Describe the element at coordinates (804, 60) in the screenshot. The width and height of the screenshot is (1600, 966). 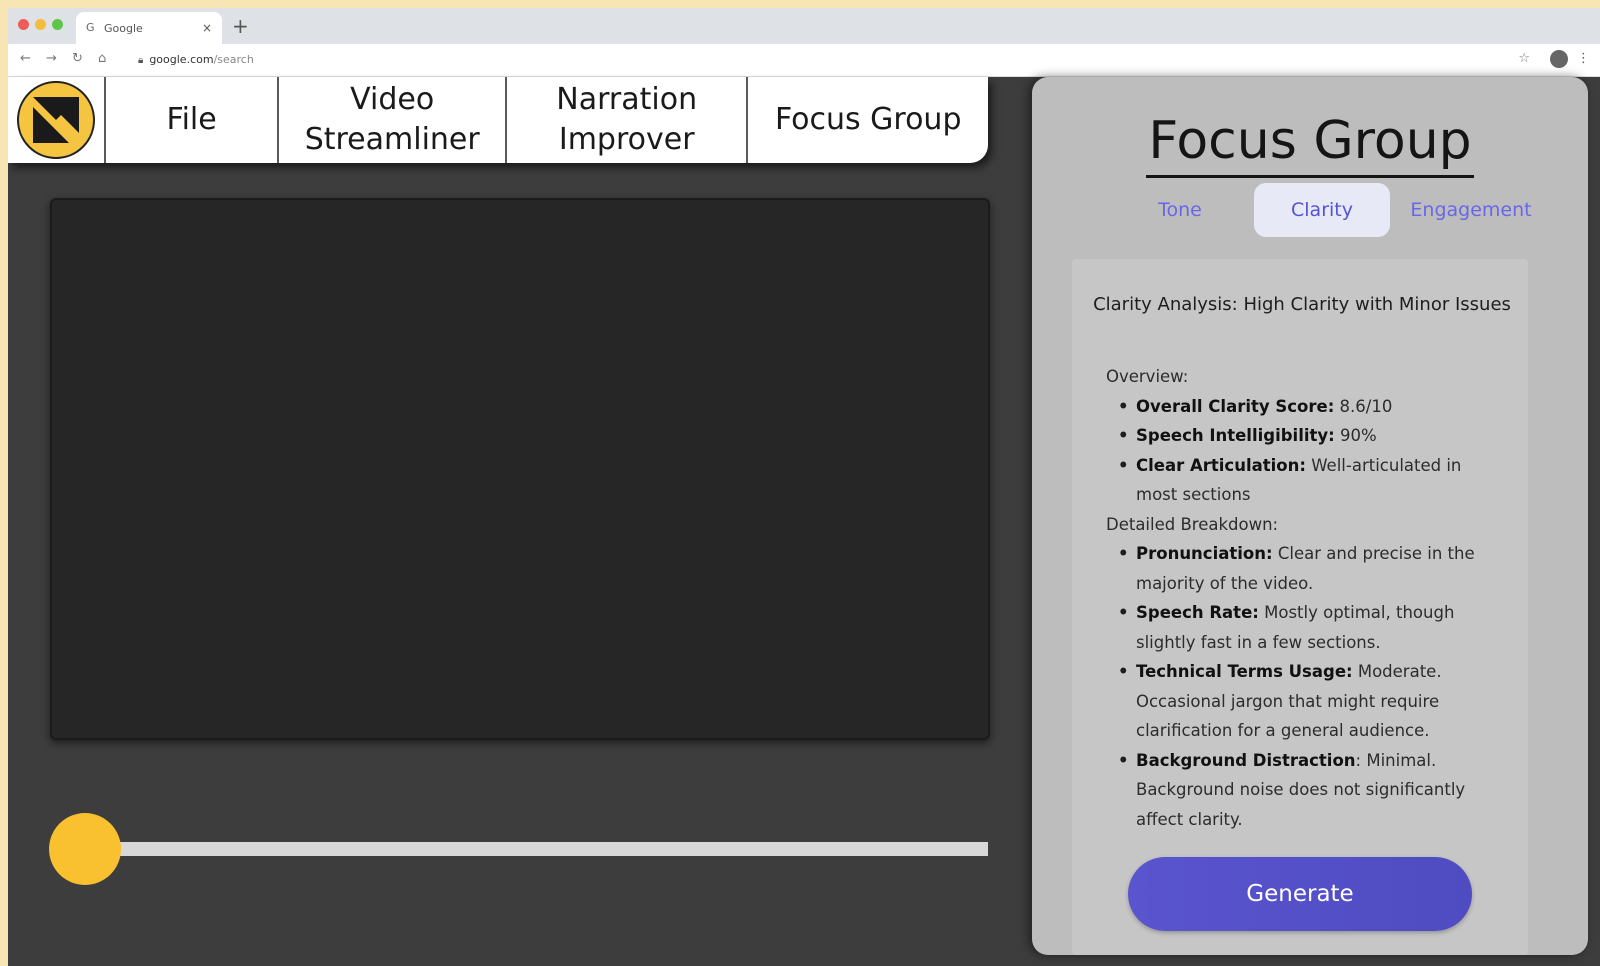
I see `address-bar: ← → ↻ ⌂ 🔒︎ google.com/search ☆ ⋮` at that location.